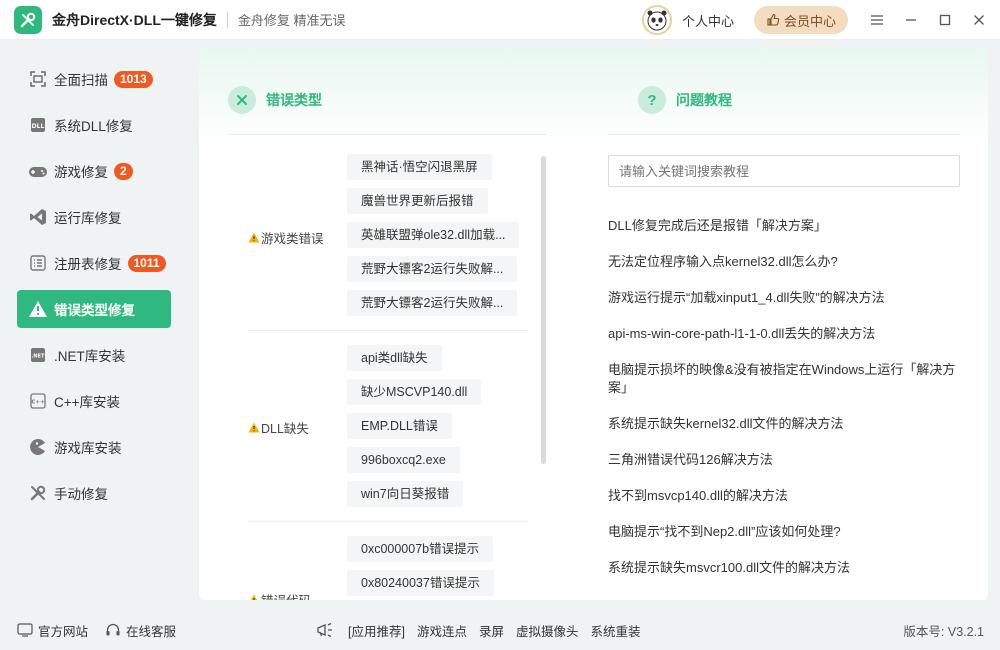 The height and width of the screenshot is (650, 1000). What do you see at coordinates (227, 19) in the screenshot?
I see `title-divider` at bounding box center [227, 19].